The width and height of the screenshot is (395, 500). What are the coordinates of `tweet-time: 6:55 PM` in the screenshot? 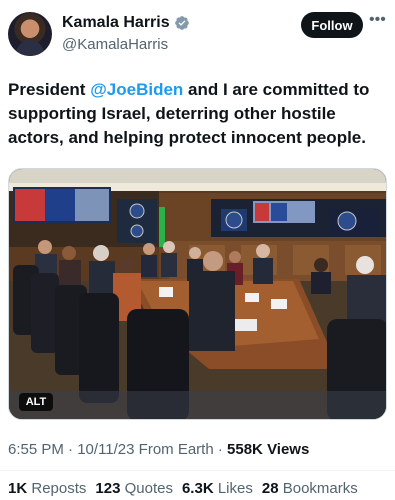 It's located at (36, 449).